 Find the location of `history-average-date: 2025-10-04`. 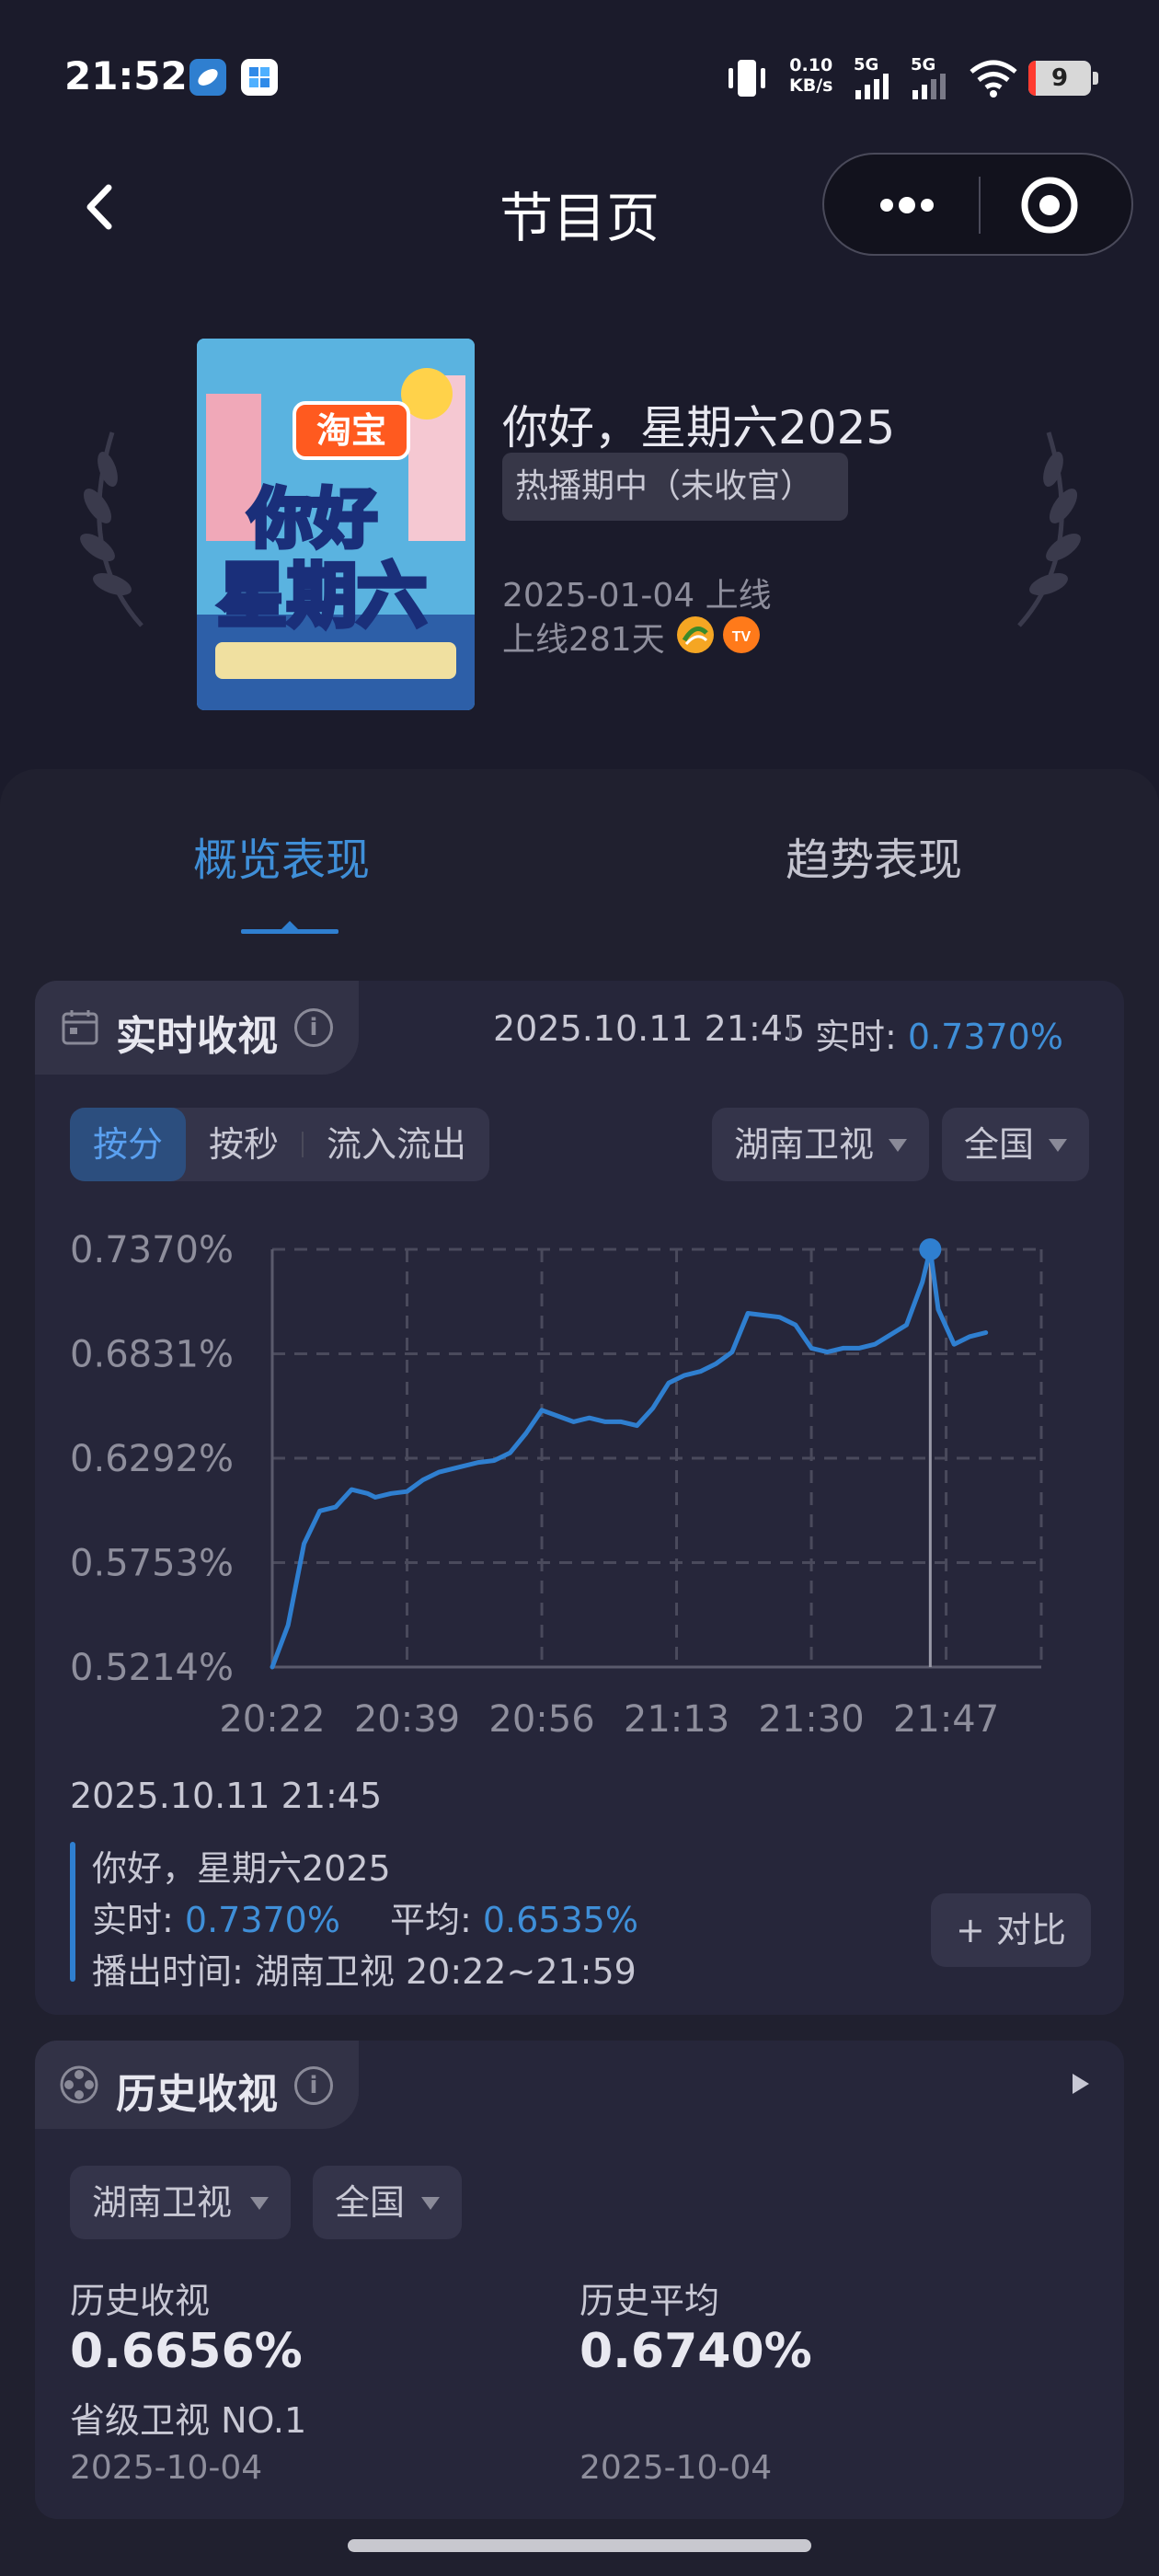

history-average-date: 2025-10-04 is located at coordinates (676, 2468).